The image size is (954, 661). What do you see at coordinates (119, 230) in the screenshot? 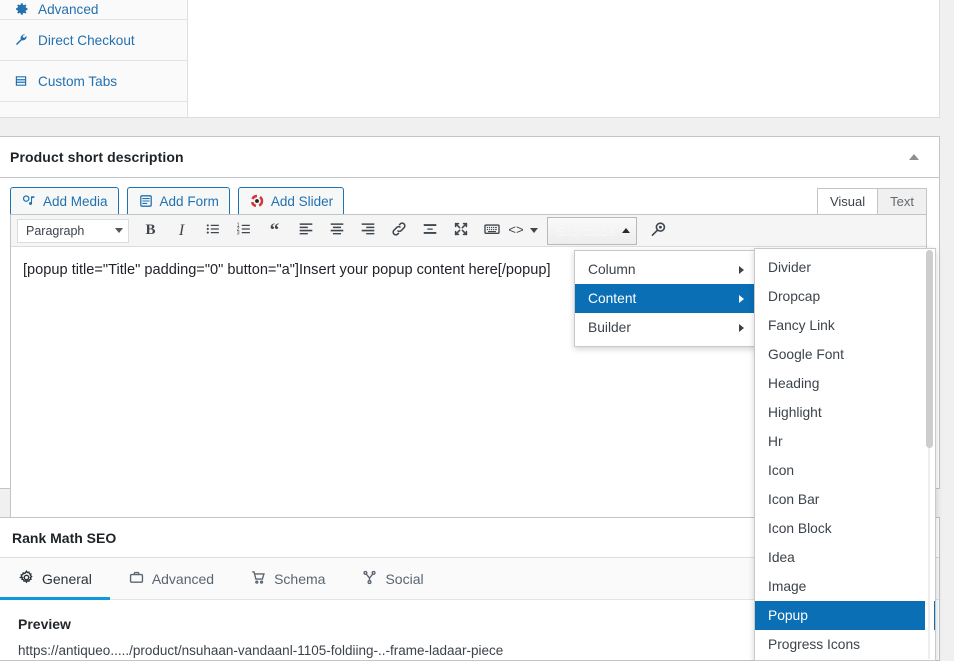
I see `chevron-down-icon` at bounding box center [119, 230].